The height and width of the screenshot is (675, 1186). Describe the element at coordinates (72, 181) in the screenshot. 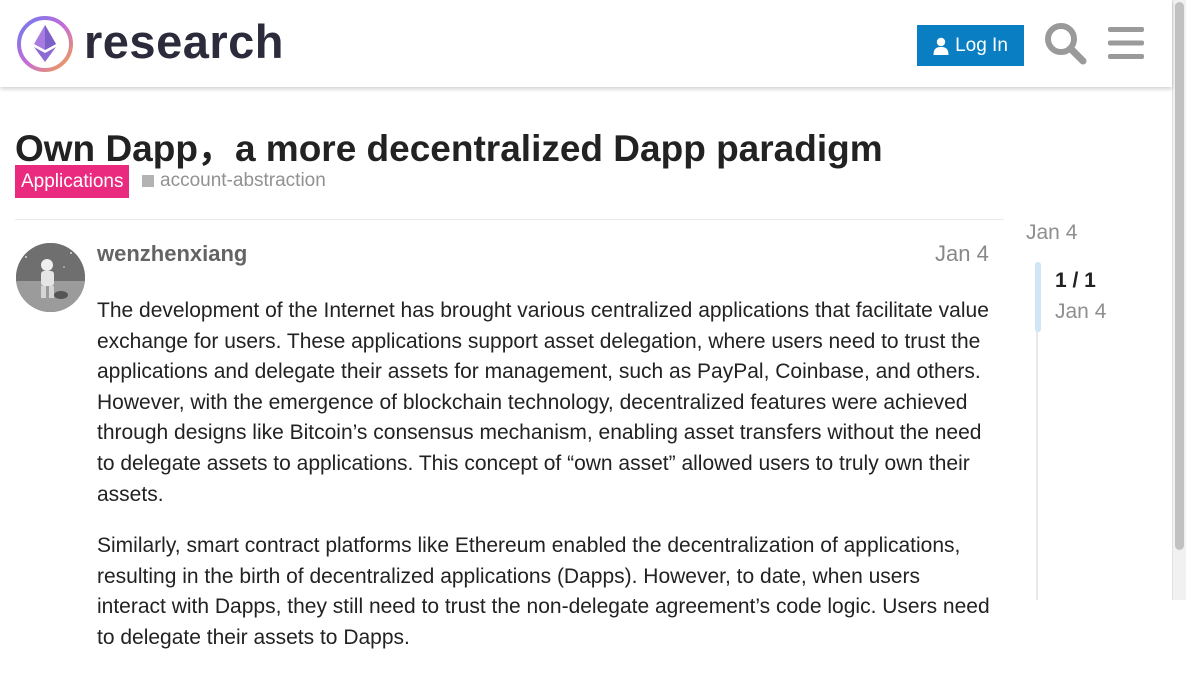

I see `category-badge: Applications` at that location.